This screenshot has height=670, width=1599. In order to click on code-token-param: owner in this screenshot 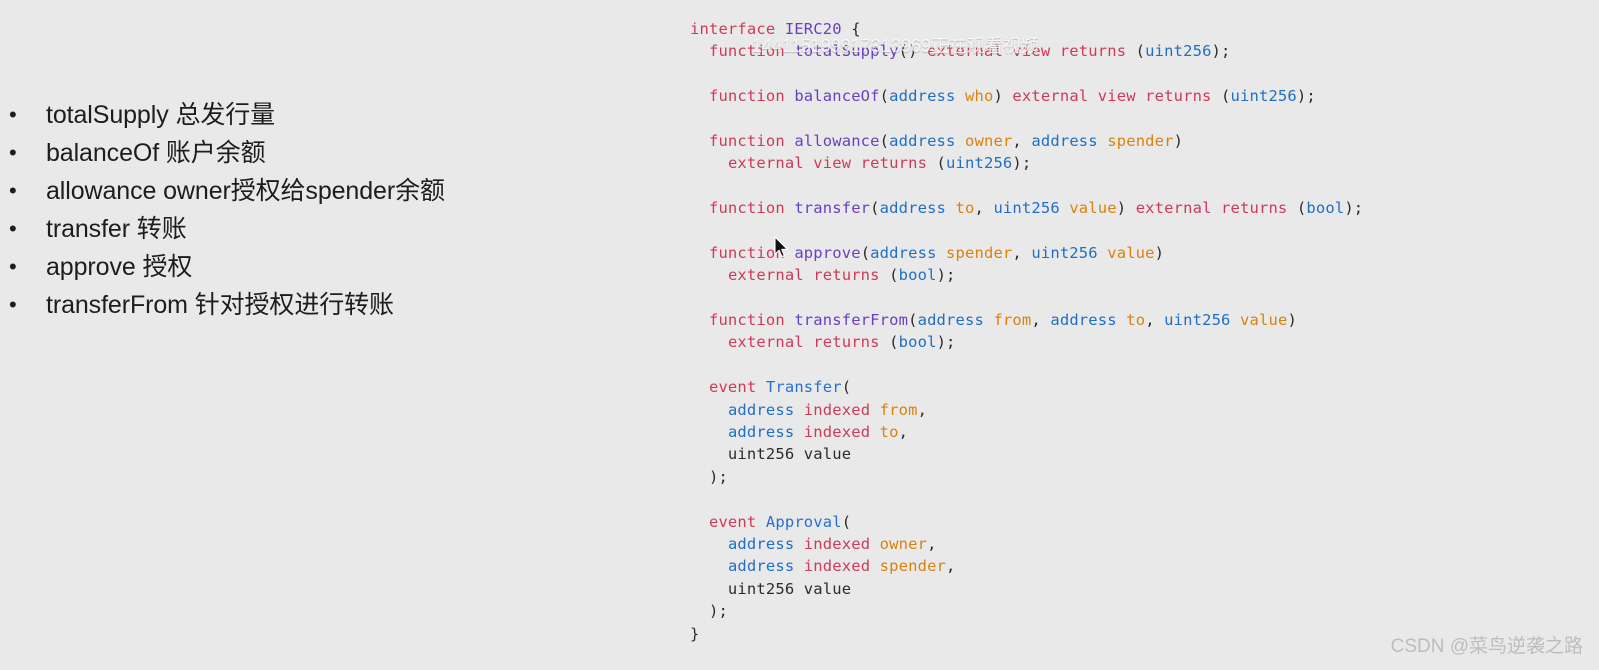, I will do `click(903, 543)`.